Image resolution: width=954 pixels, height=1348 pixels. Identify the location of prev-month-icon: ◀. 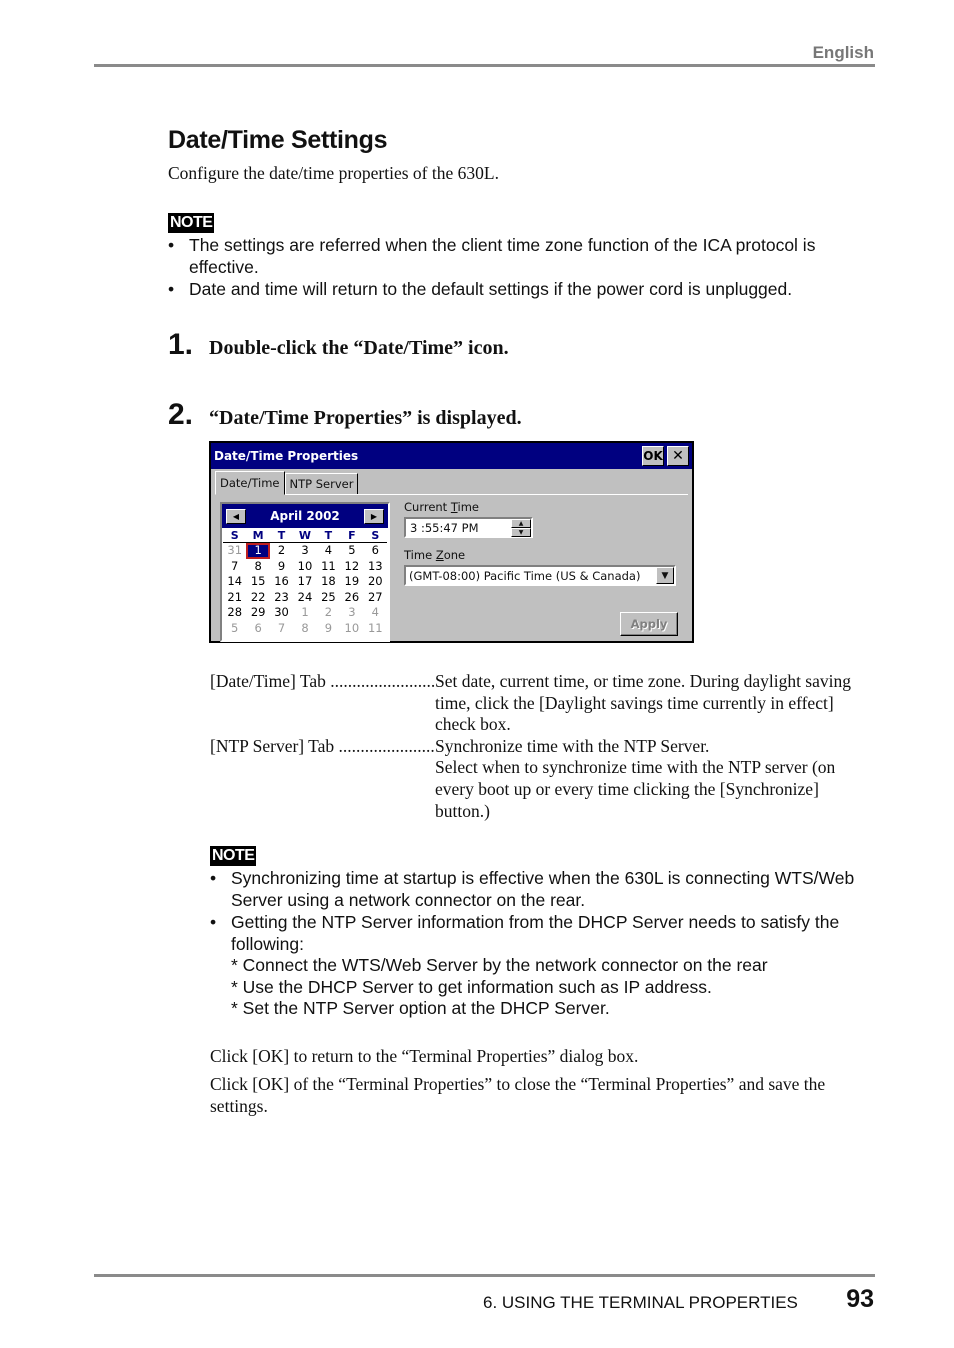
(236, 516).